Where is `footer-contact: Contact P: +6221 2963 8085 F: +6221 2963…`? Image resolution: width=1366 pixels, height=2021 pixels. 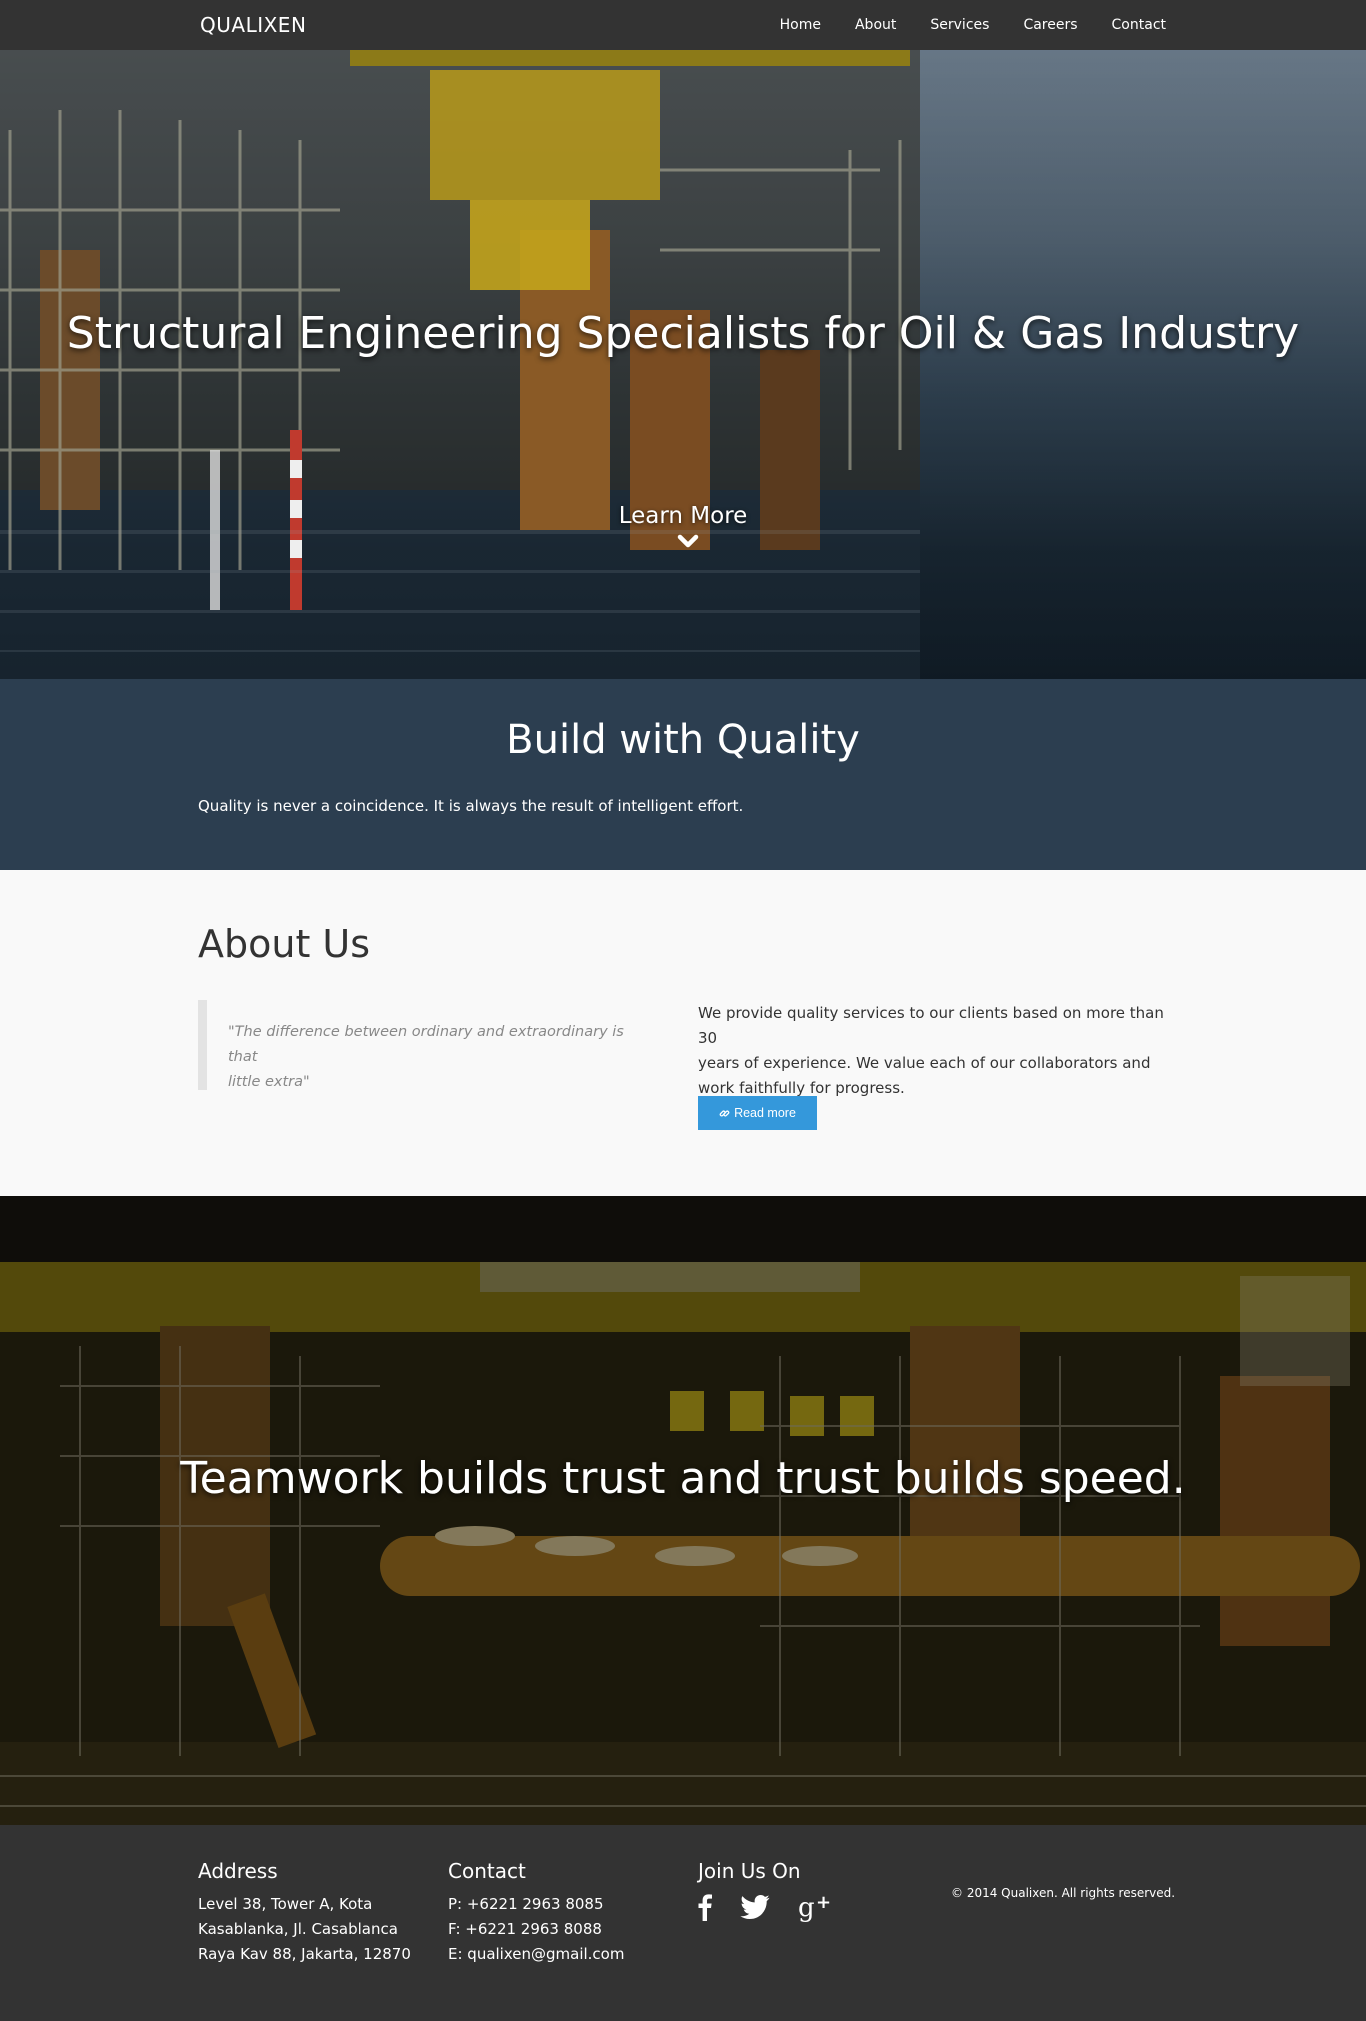 footer-contact: Contact P: +6221 2963 8085 F: +6221 2963… is located at coordinates (536, 1913).